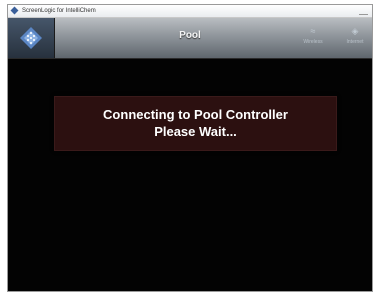  I want to click on wireless-icon: ≈, so click(313, 31).